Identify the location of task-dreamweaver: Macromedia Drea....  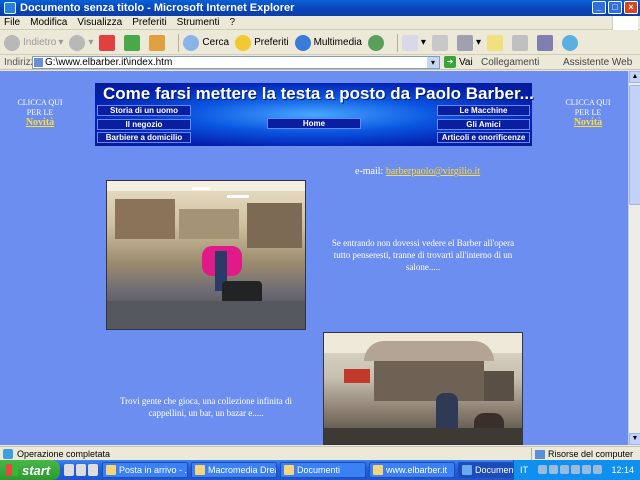
(234, 470).